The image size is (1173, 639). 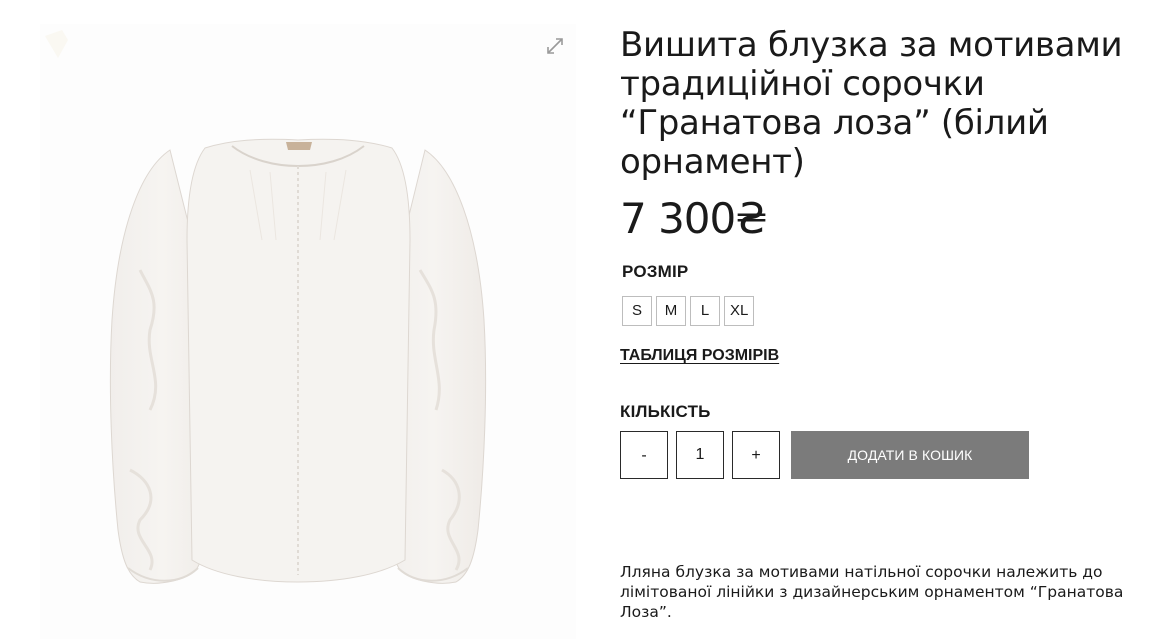 What do you see at coordinates (637, 311) in the screenshot?
I see `size-option-s: S` at bounding box center [637, 311].